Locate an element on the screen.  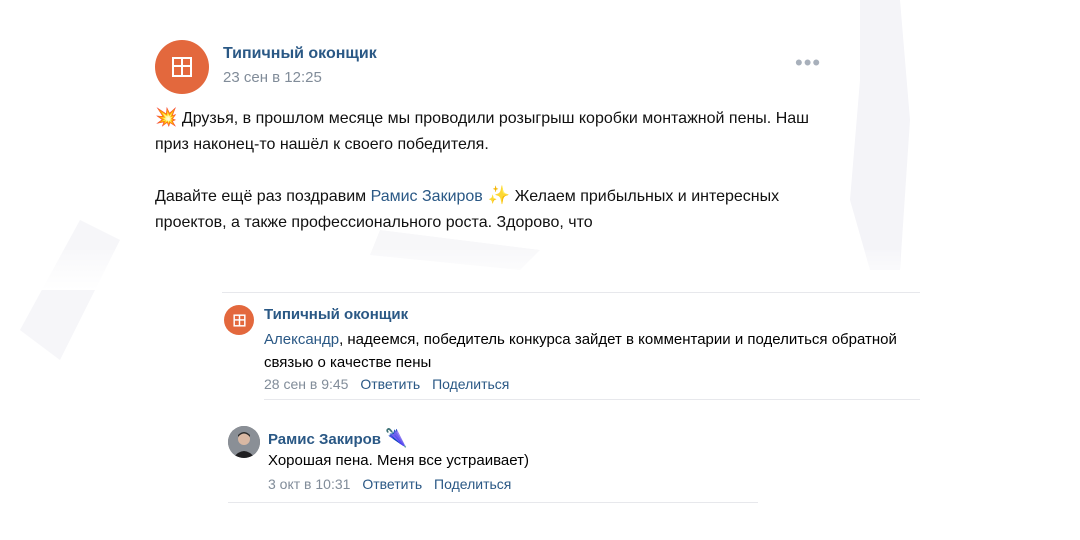
comment-1-date: 28 сен в 9:45 is located at coordinates (306, 384).